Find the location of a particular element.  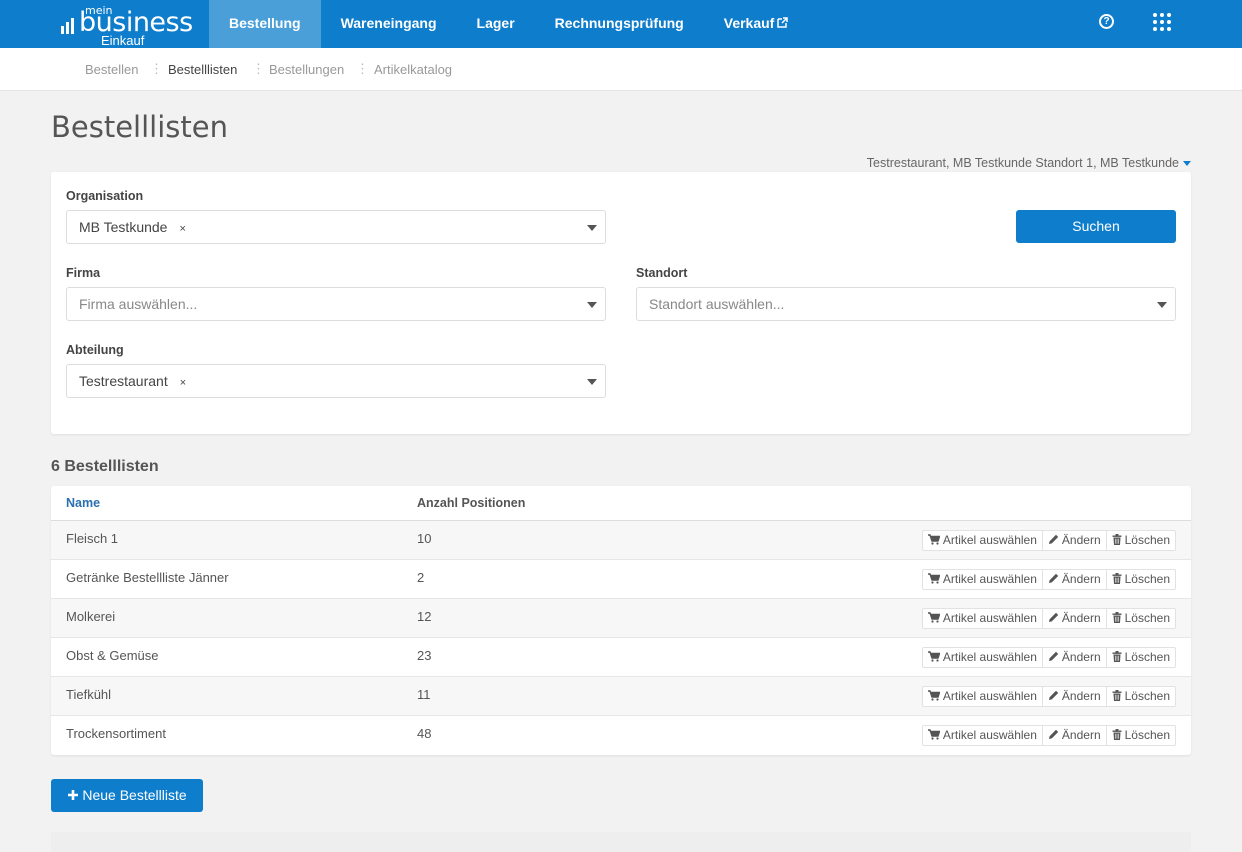

abteilung-value-wrap: Testrestaurant × is located at coordinates (132, 381).